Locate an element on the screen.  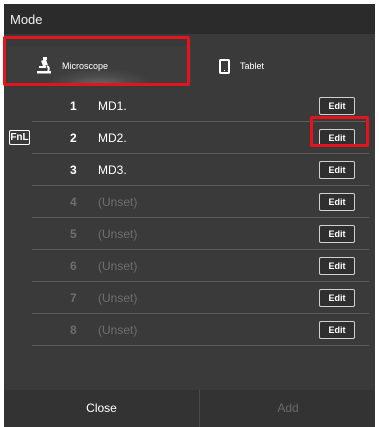
memory-number: 8 is located at coordinates (73, 330).